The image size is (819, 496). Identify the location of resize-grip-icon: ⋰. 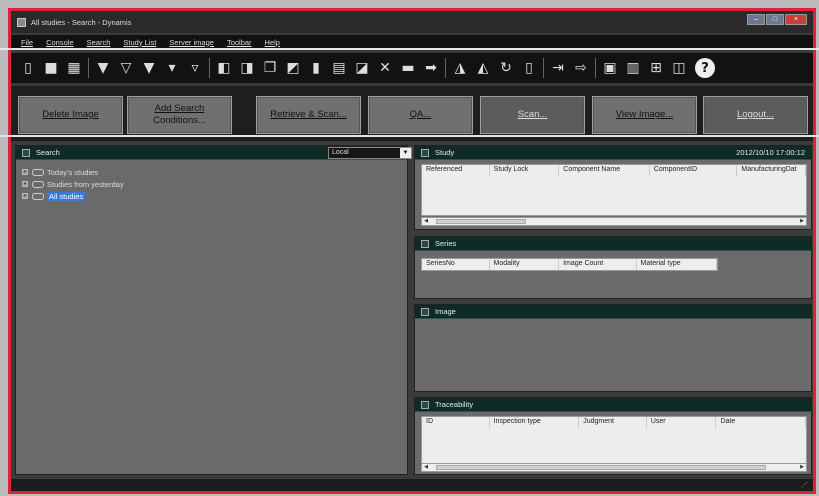
(805, 485).